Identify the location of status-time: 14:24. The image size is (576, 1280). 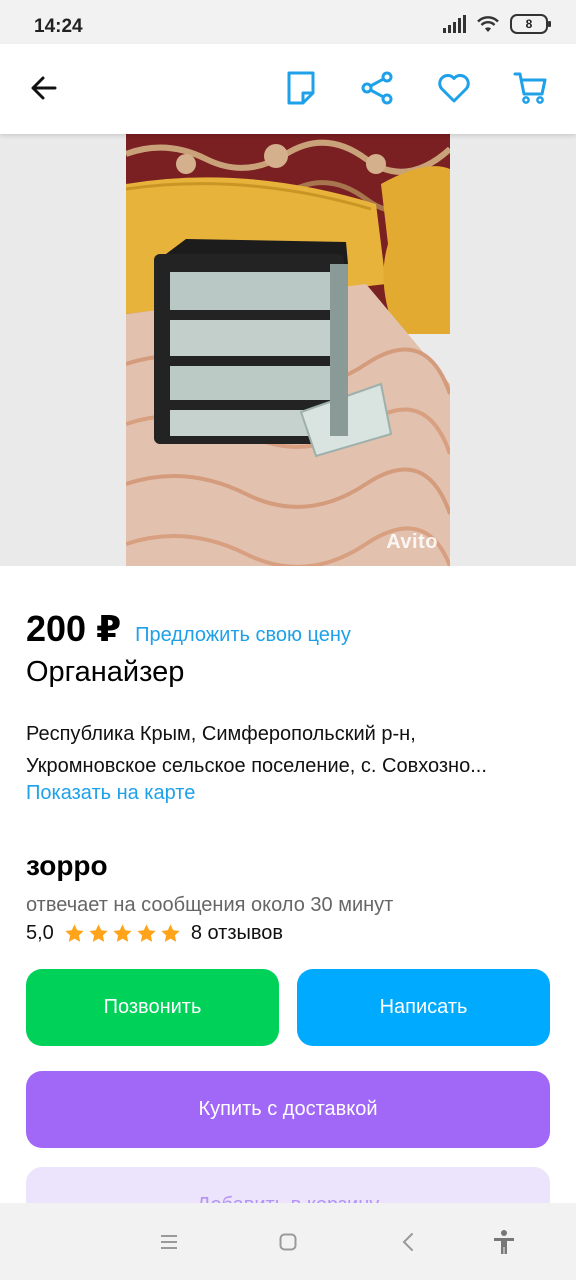
(58, 26).